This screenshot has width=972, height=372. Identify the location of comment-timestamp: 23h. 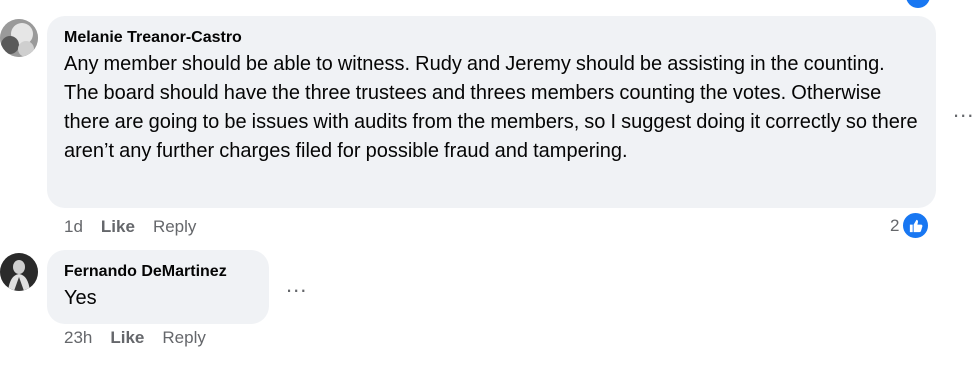
(78, 338).